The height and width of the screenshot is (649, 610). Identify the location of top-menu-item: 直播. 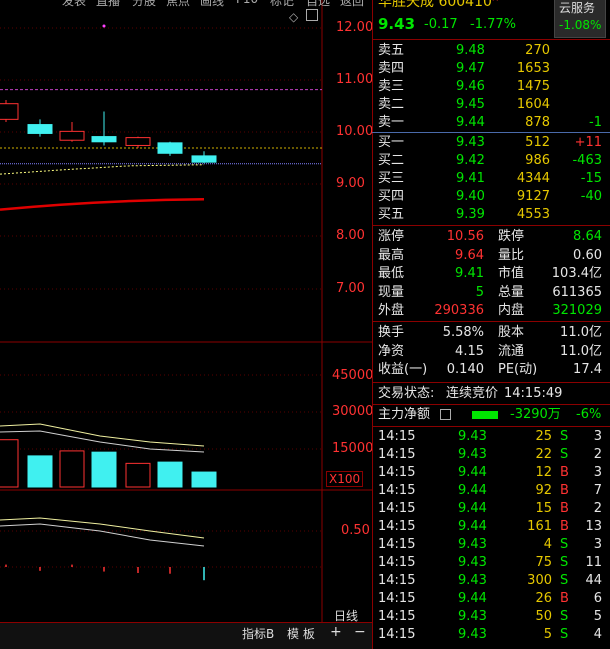
(108, 4).